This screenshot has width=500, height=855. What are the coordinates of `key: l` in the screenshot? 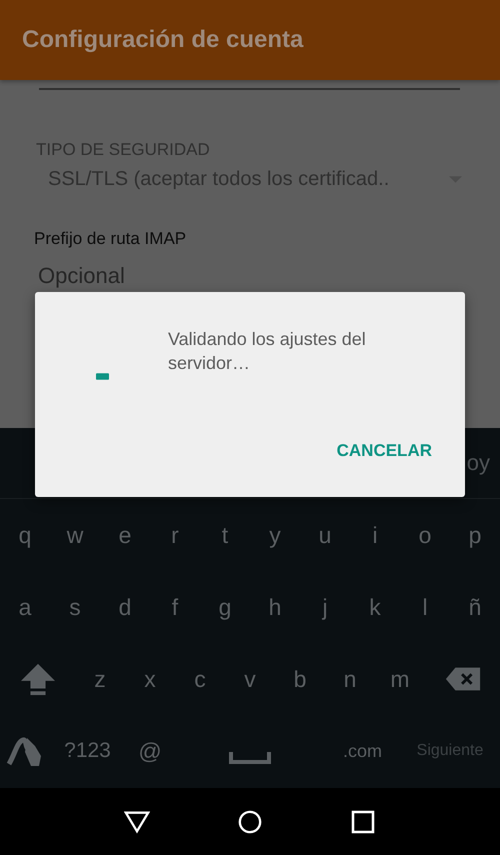 It's located at (425, 607).